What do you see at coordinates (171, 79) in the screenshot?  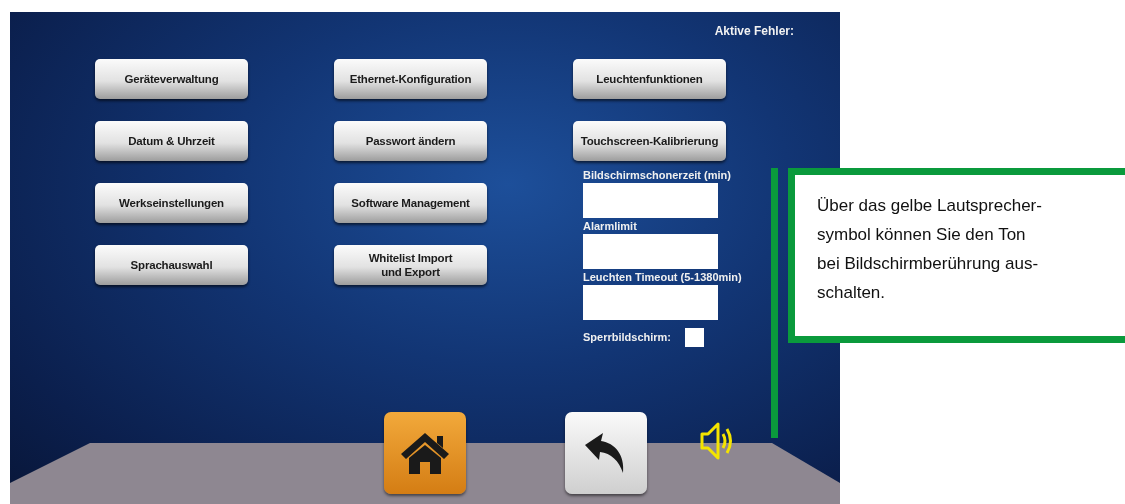 I see `menu-button: Geräteverwaltung` at bounding box center [171, 79].